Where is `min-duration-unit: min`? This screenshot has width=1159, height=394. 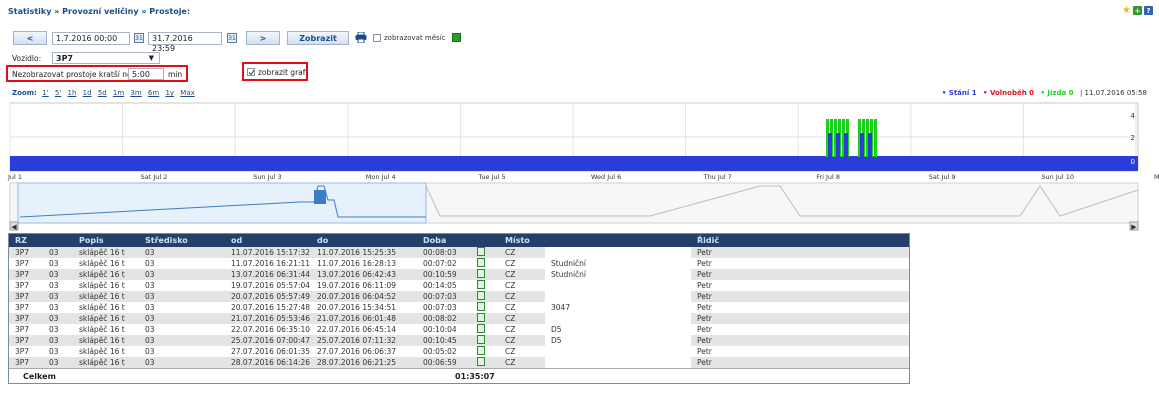
min-duration-unit: min is located at coordinates (175, 74).